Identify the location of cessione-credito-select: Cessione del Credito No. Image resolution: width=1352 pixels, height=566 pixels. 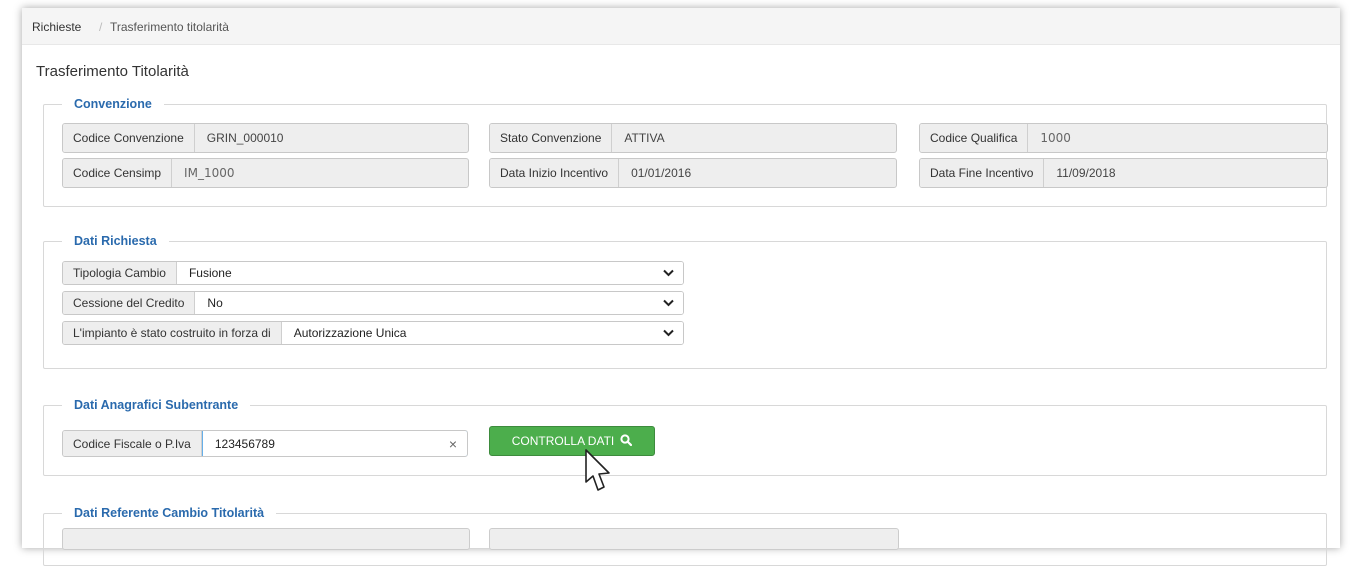
(373, 303).